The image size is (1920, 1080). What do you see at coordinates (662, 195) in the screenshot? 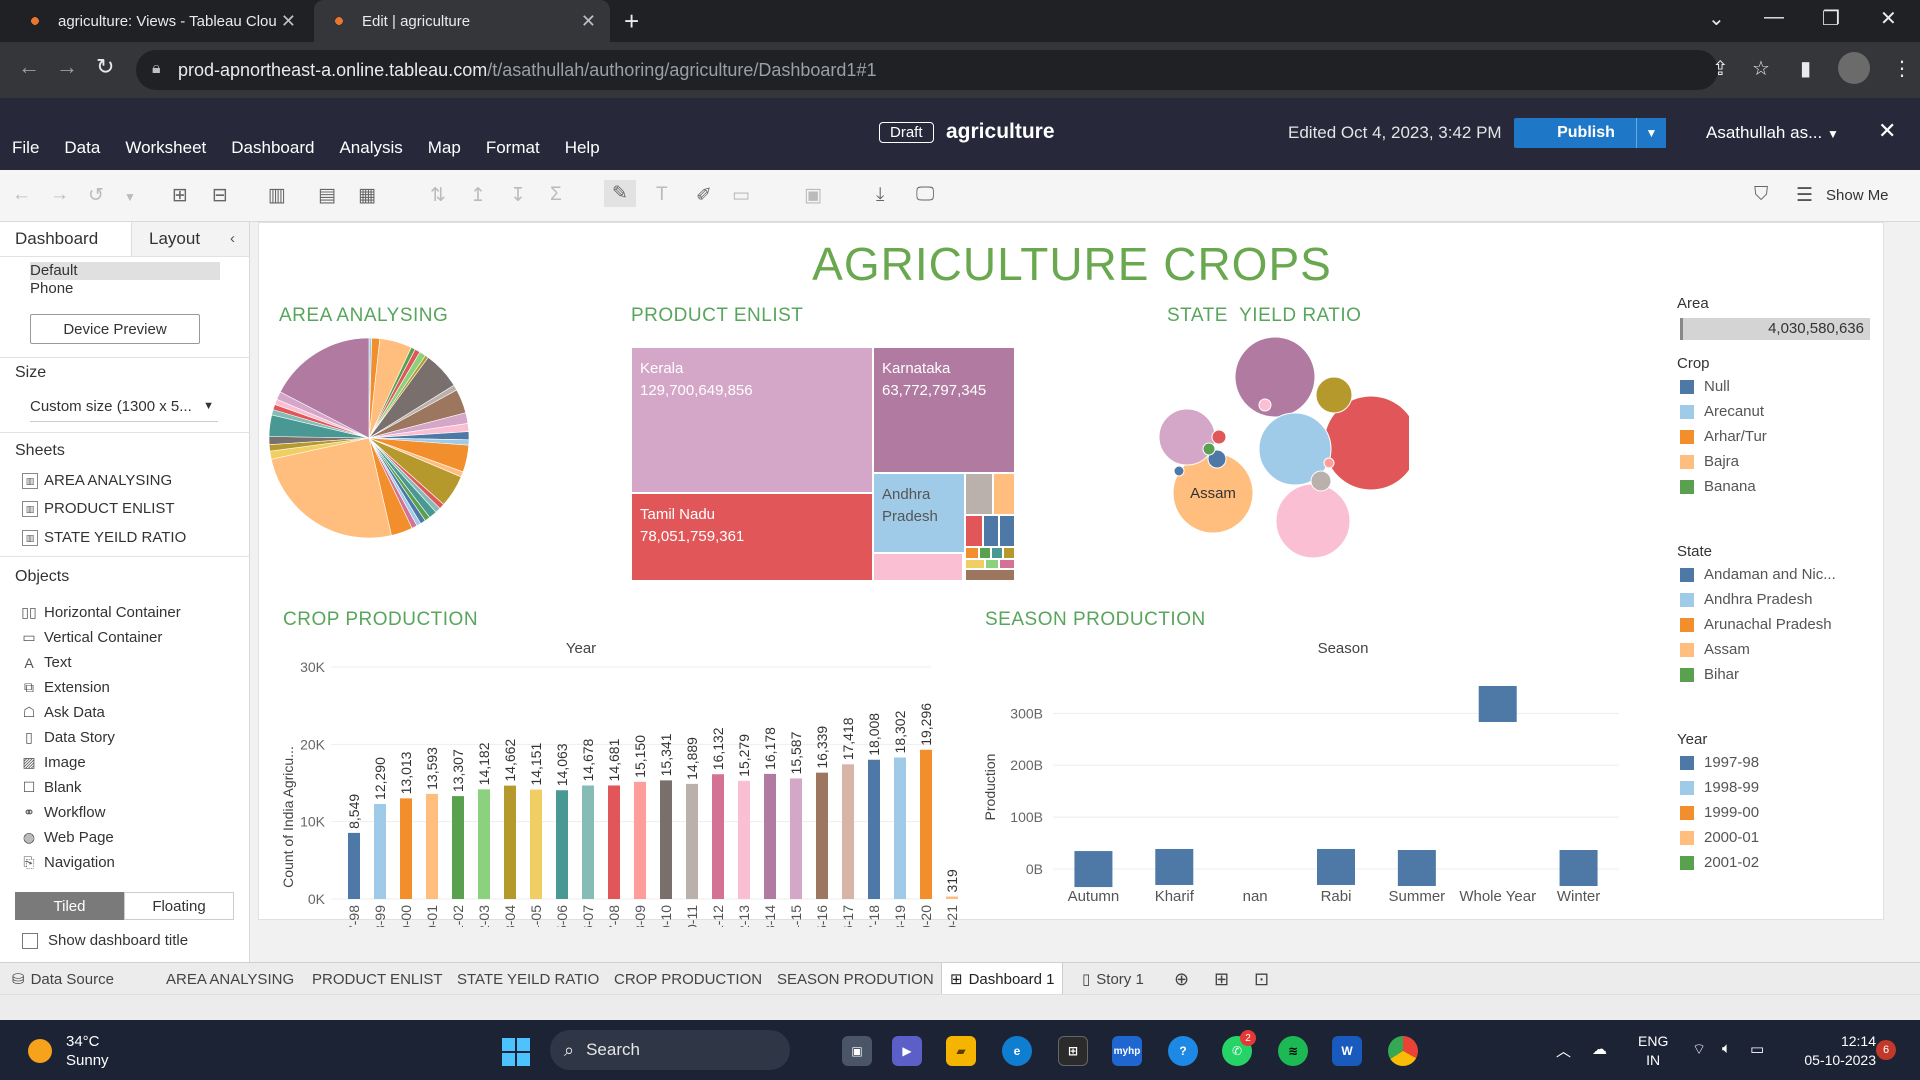
I see `show-labels-icon: T` at bounding box center [662, 195].